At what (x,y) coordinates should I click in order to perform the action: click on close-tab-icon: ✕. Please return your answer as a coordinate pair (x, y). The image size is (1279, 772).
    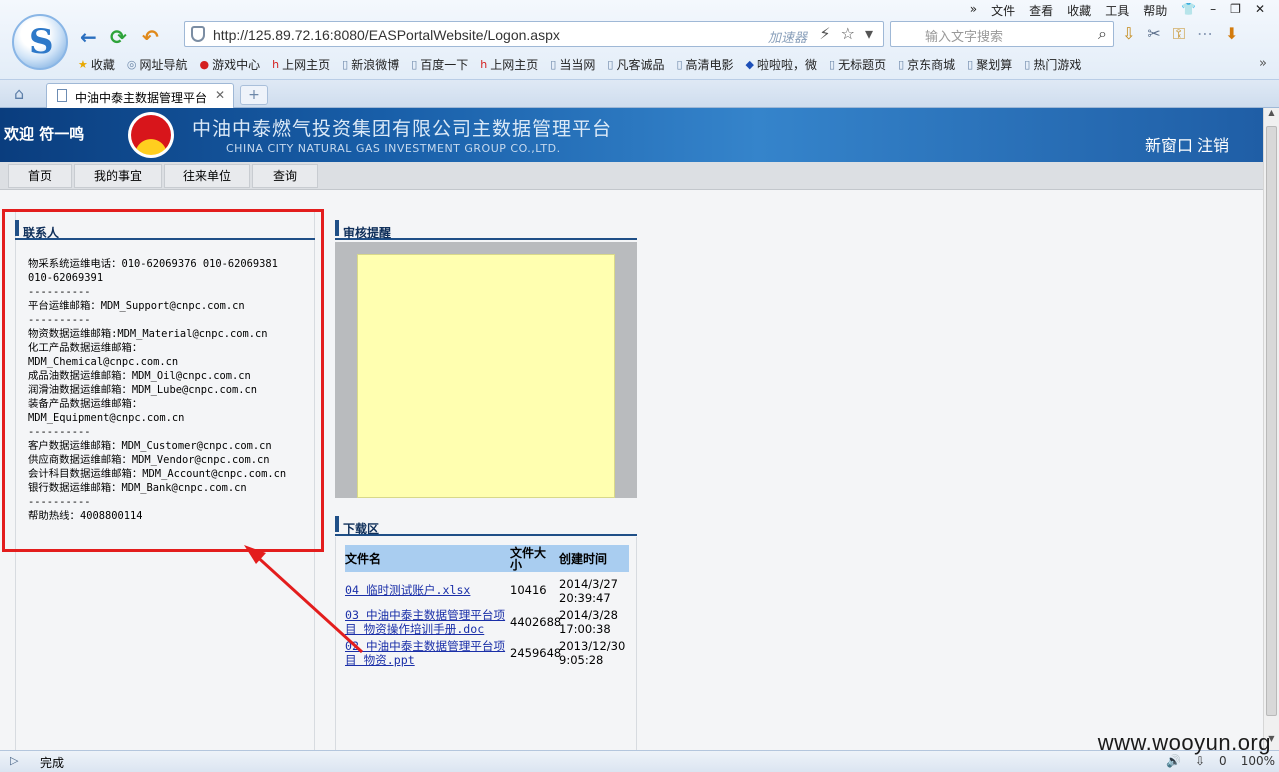
    Looking at the image, I should click on (220, 95).